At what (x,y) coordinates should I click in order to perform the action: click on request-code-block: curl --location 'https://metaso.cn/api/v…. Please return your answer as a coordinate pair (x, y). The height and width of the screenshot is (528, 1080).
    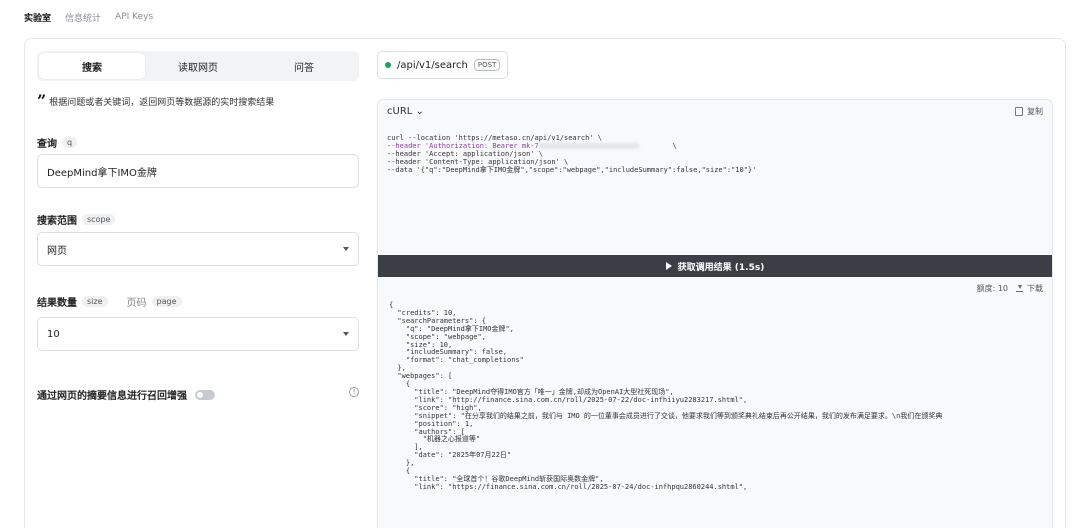
    Looking at the image, I should click on (571, 154).